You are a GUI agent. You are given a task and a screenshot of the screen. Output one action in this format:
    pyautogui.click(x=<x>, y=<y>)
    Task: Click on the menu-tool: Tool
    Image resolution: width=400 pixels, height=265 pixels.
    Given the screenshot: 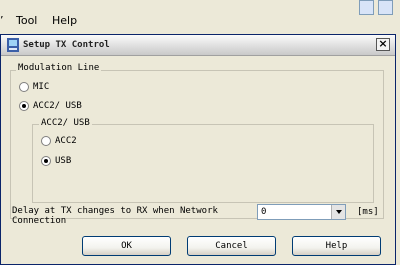 What is the action you would take?
    pyautogui.click(x=26, y=20)
    